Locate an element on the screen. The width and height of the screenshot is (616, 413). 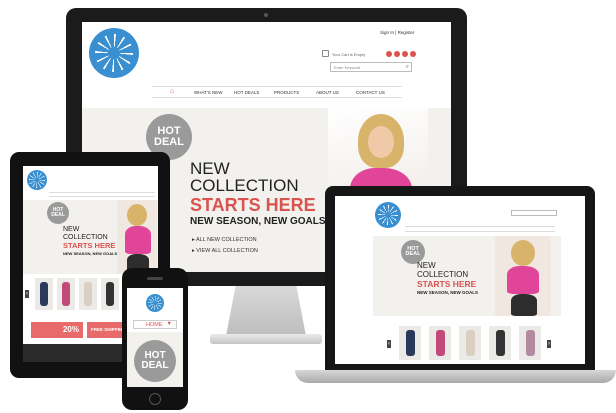
search-icon: ⌕ is located at coordinates (407, 67).